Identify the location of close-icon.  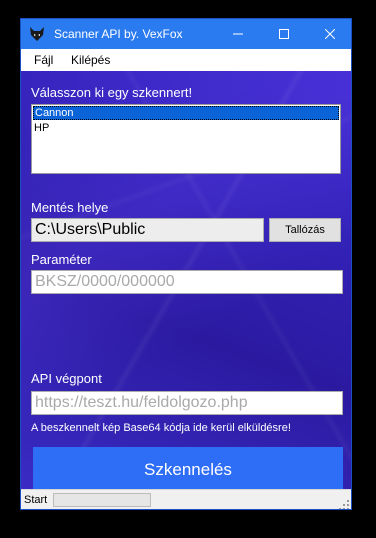
(330, 34).